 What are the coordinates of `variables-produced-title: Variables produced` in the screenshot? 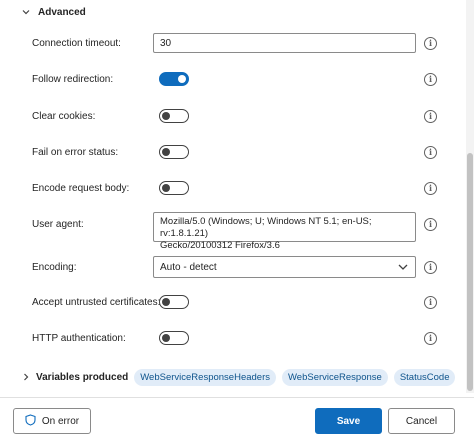 It's located at (82, 377).